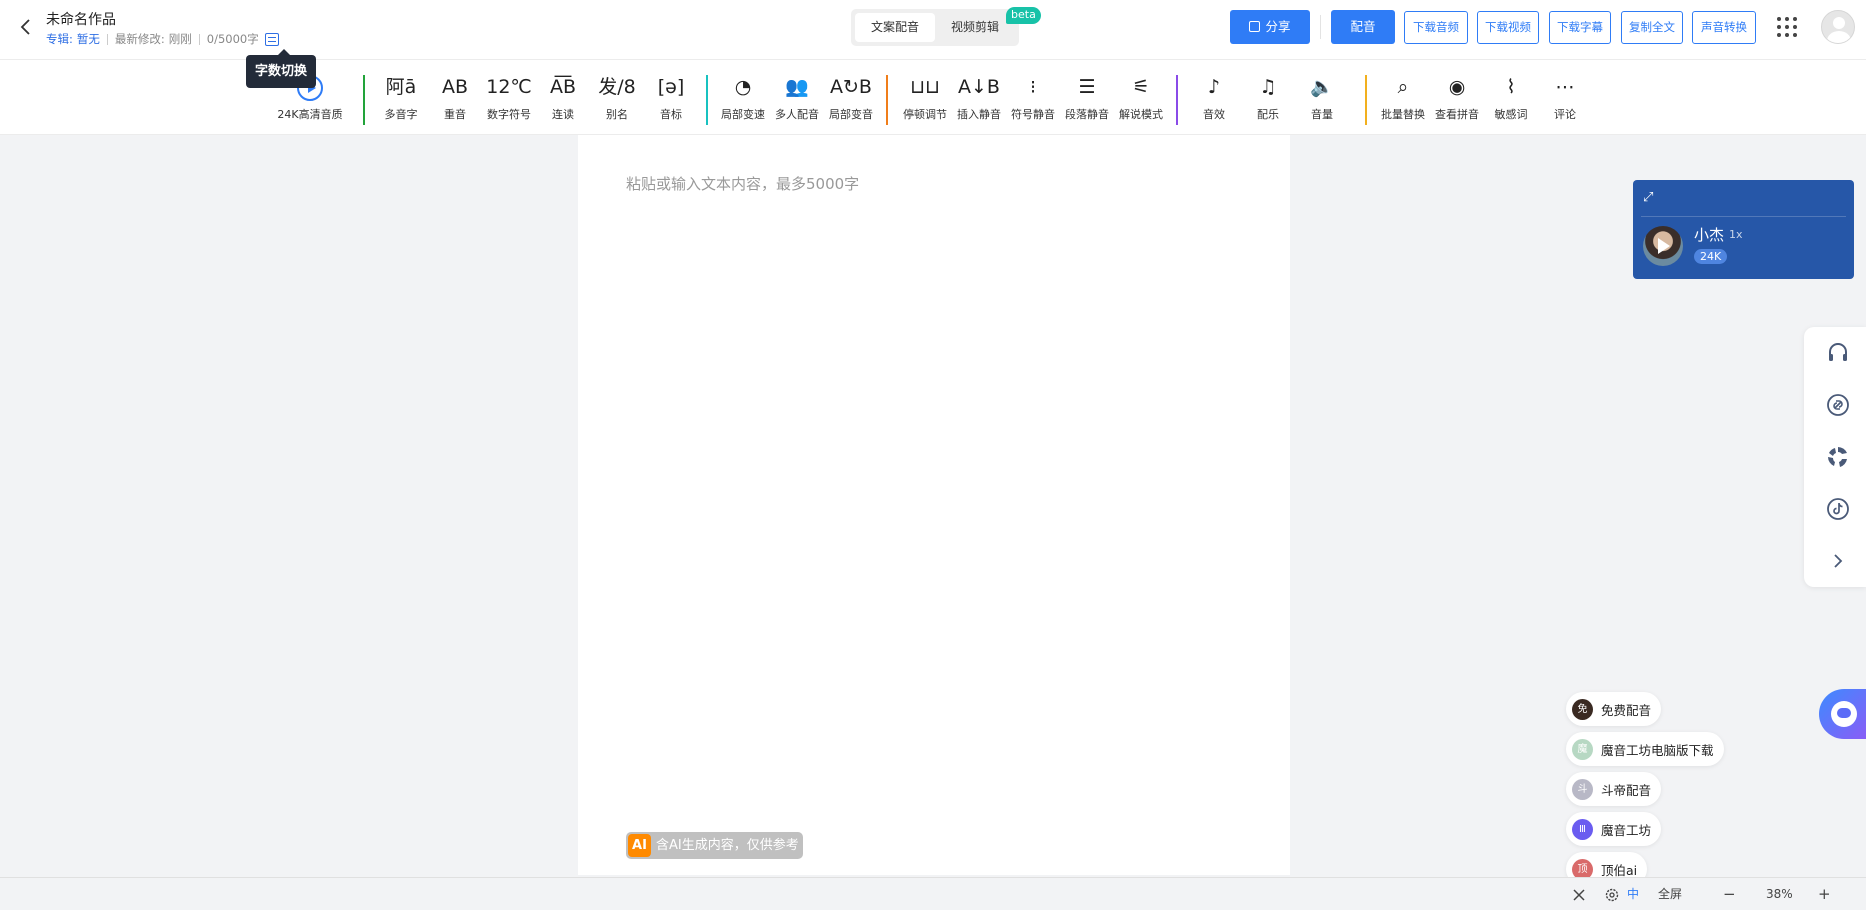 The height and width of the screenshot is (910, 1866). Describe the element at coordinates (1838, 509) in the screenshot. I see `tiktok-icon` at that location.